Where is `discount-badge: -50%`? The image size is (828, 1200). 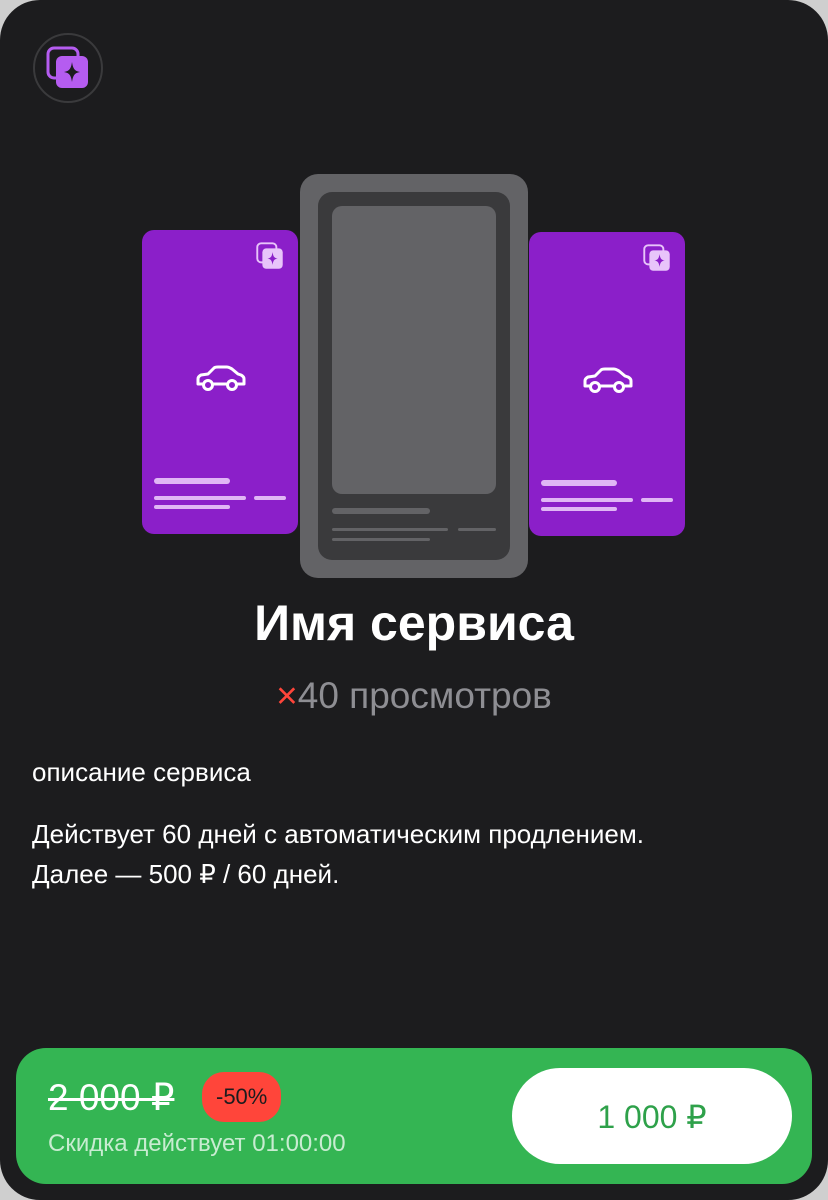 discount-badge: -50% is located at coordinates (242, 1097).